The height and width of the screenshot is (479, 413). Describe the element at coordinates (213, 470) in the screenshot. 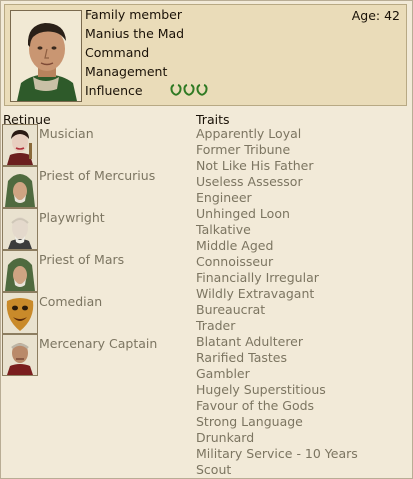

I see `trait-item: Scout` at that location.